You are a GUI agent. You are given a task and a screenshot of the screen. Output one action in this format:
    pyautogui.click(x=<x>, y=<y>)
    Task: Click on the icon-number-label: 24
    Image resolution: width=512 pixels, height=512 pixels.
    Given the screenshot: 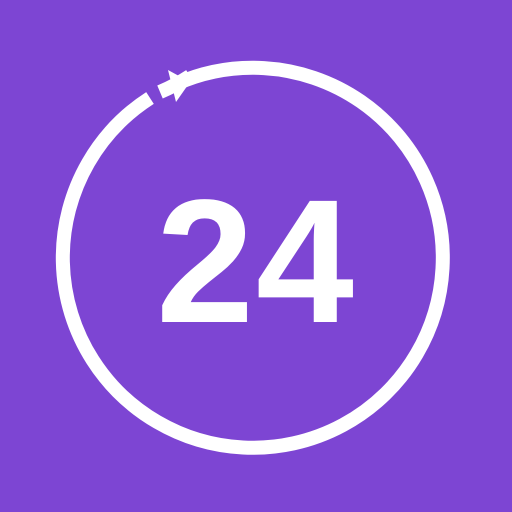 What is the action you would take?
    pyautogui.click(x=256, y=262)
    